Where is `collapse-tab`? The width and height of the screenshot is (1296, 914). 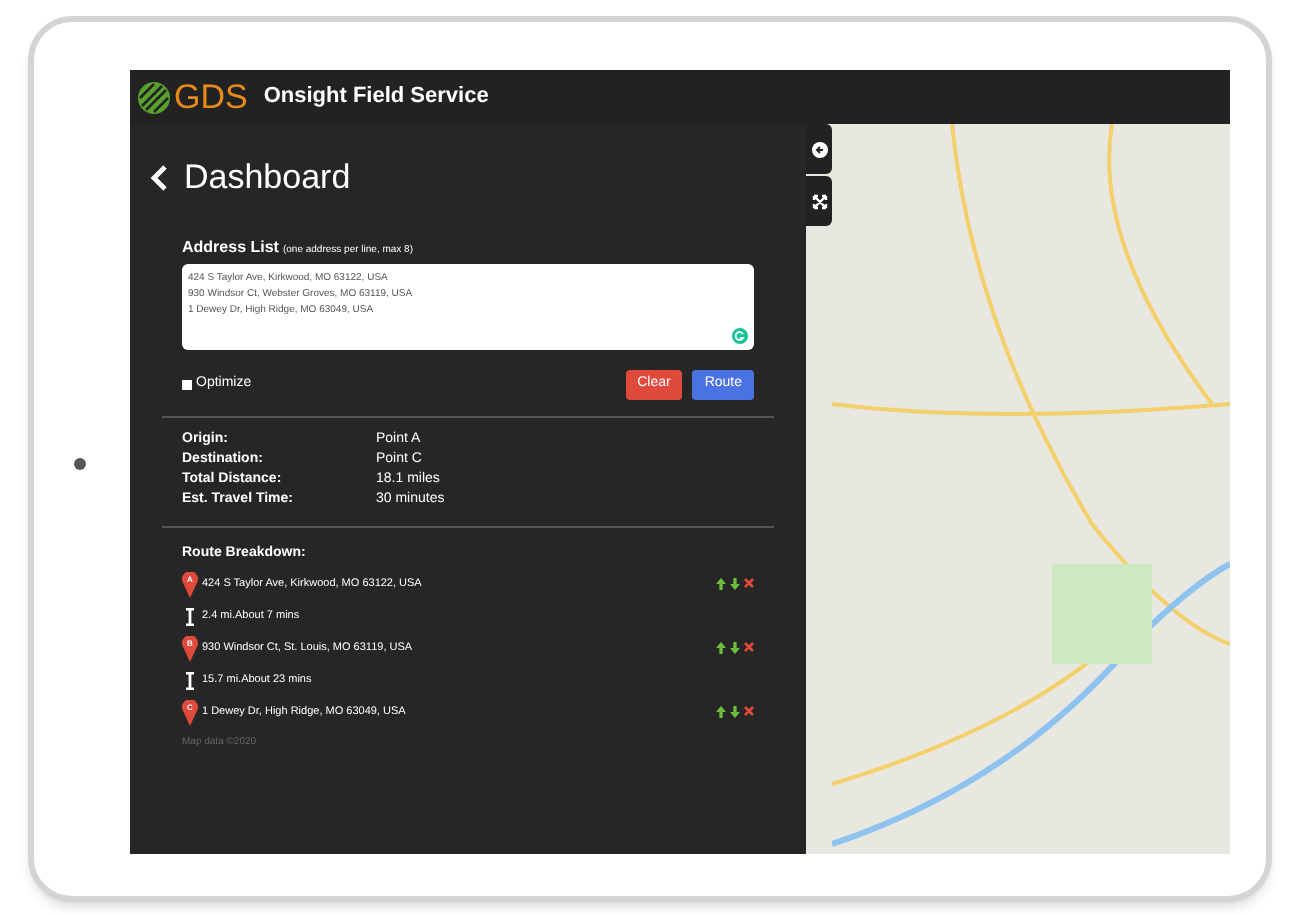
collapse-tab is located at coordinates (819, 149).